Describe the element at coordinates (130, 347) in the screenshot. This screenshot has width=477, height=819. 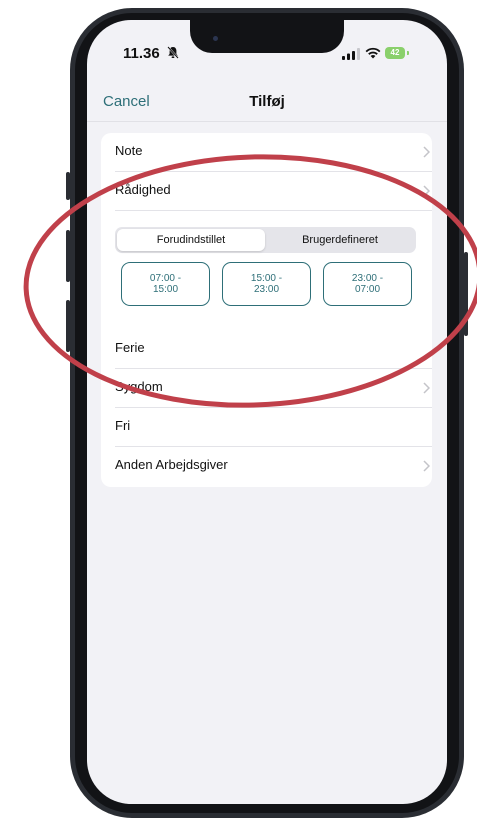
I see `row-label-vacation: Ferie` at that location.